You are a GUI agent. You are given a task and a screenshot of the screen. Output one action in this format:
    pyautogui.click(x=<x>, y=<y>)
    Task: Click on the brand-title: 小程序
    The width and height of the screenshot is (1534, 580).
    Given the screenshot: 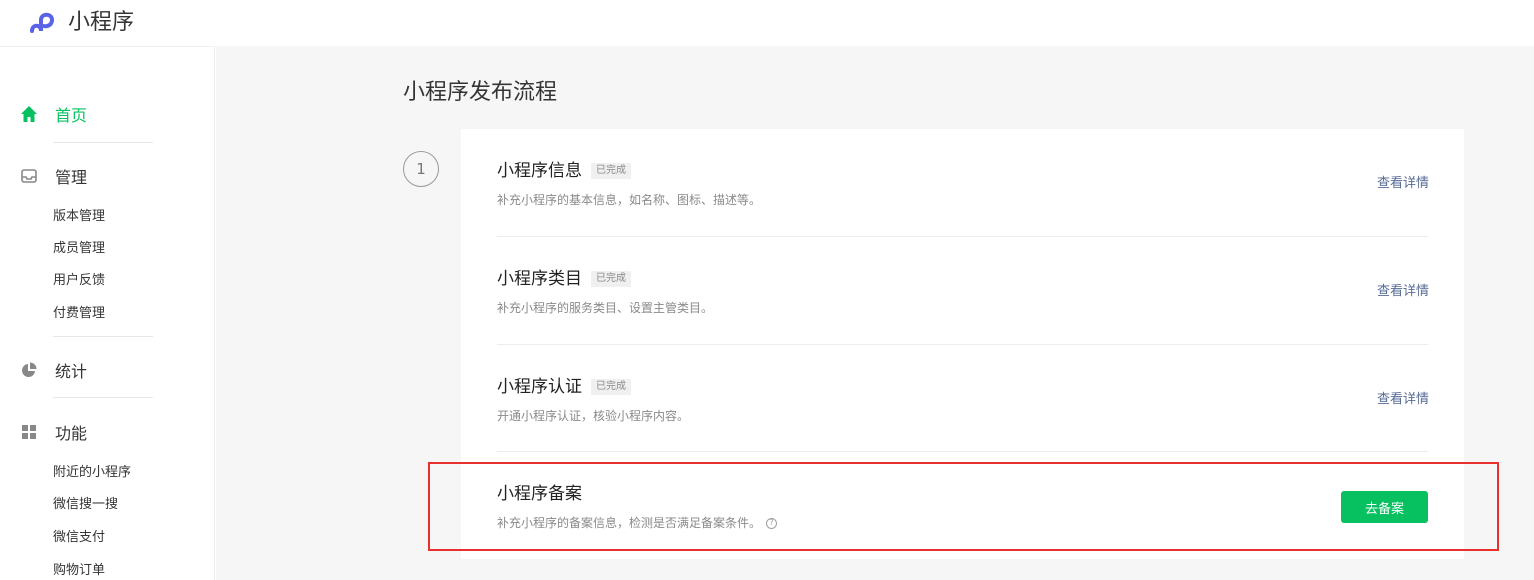 What is the action you would take?
    pyautogui.click(x=101, y=23)
    